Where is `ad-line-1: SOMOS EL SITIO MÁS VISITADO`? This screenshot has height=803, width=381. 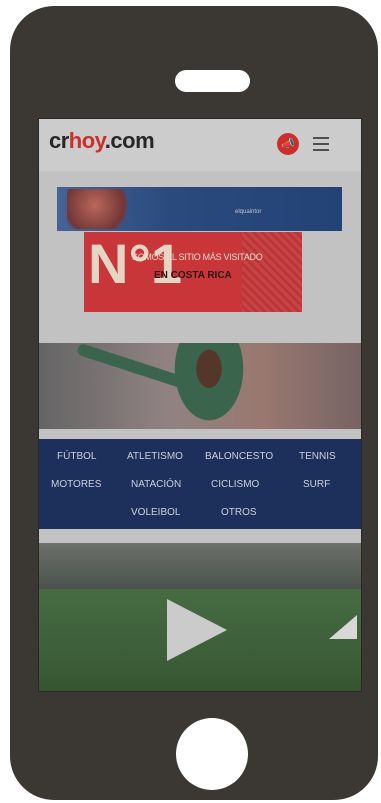
ad-line-1: SOMOS EL SITIO MÁS VISITADO is located at coordinates (197, 257).